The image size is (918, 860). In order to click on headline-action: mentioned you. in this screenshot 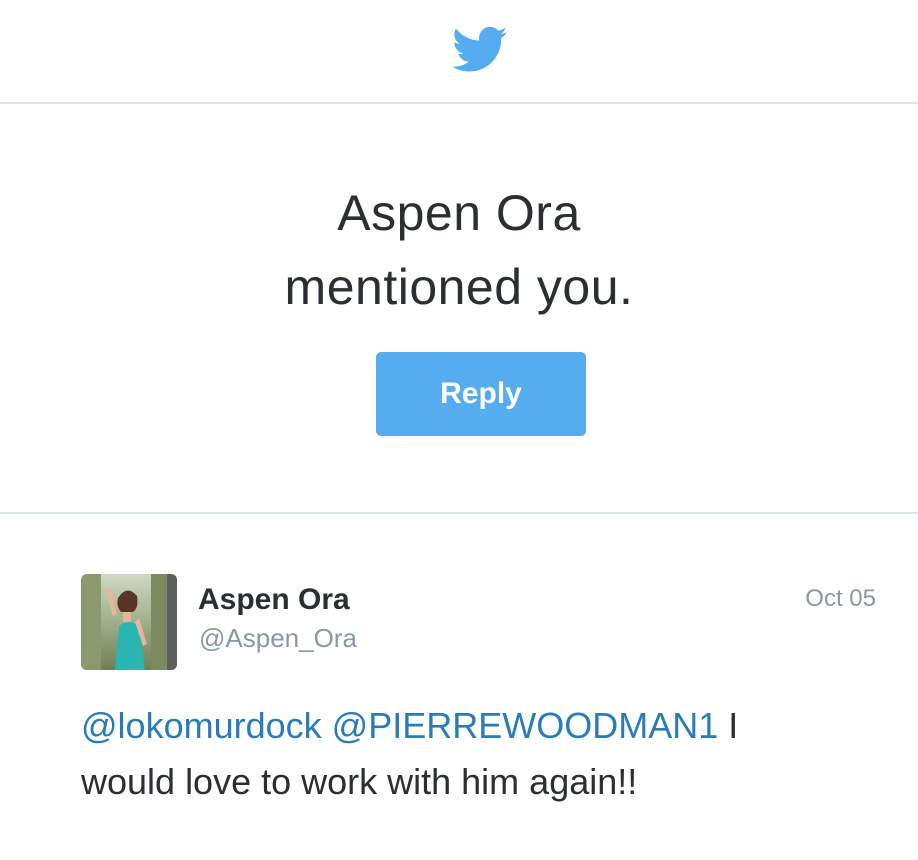, I will do `click(459, 287)`.